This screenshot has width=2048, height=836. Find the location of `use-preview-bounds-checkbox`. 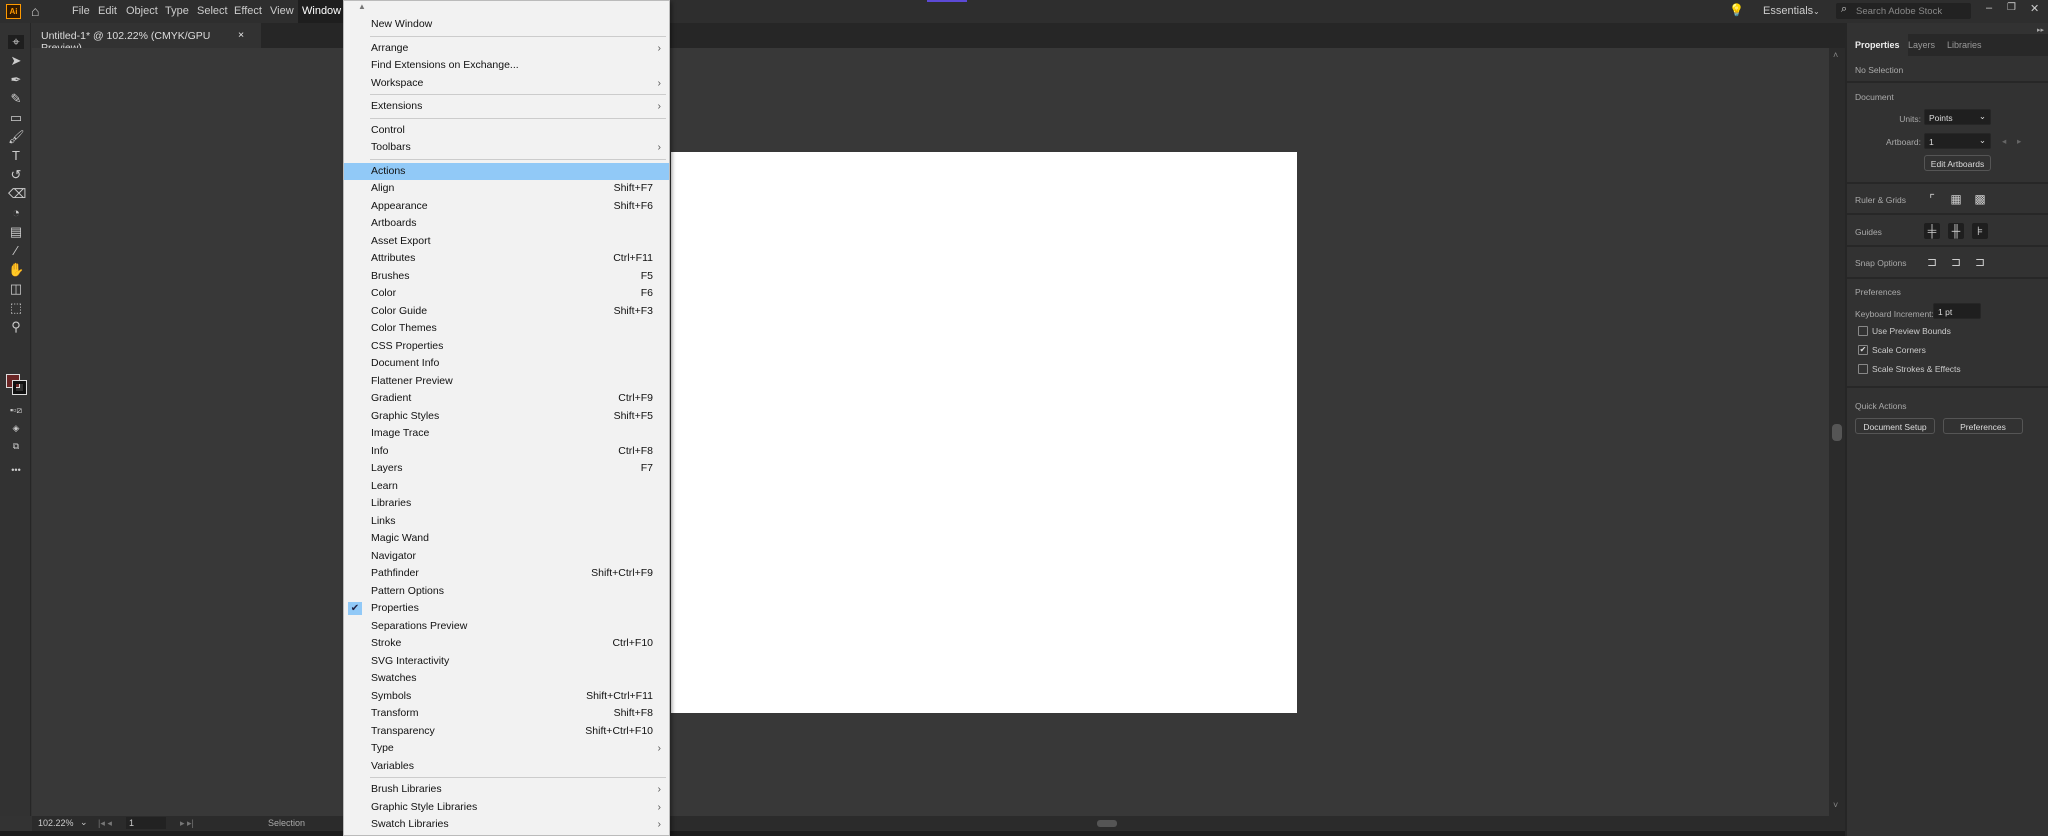

use-preview-bounds-checkbox is located at coordinates (1863, 331).